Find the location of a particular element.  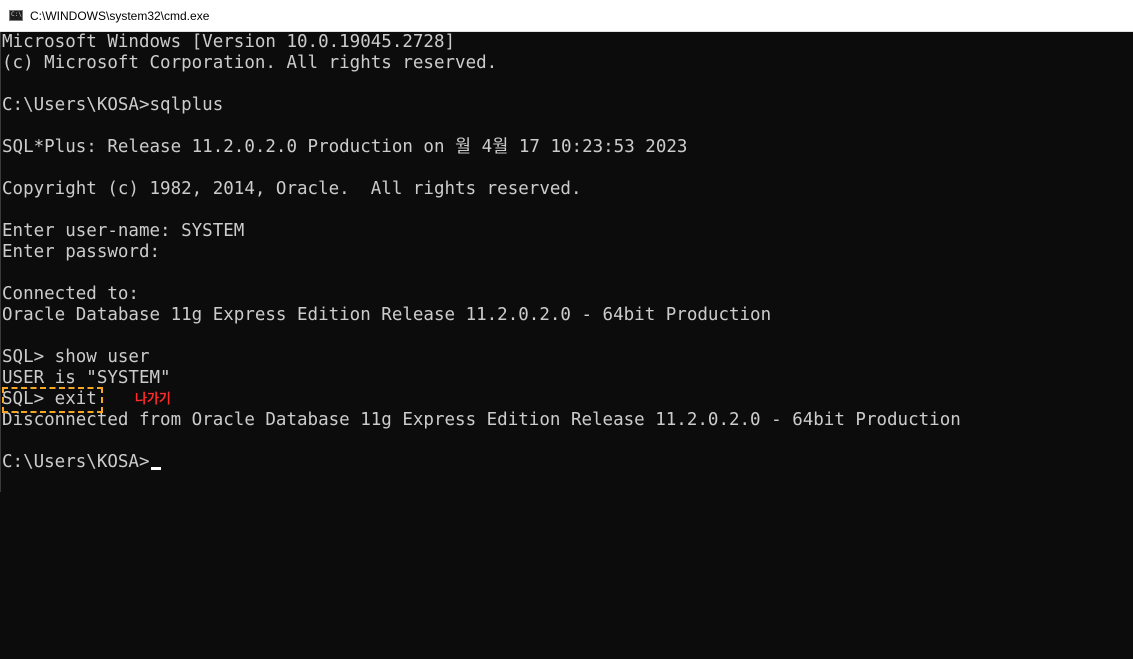

prompt-text: C:\Users\KOSA> is located at coordinates (76, 462).